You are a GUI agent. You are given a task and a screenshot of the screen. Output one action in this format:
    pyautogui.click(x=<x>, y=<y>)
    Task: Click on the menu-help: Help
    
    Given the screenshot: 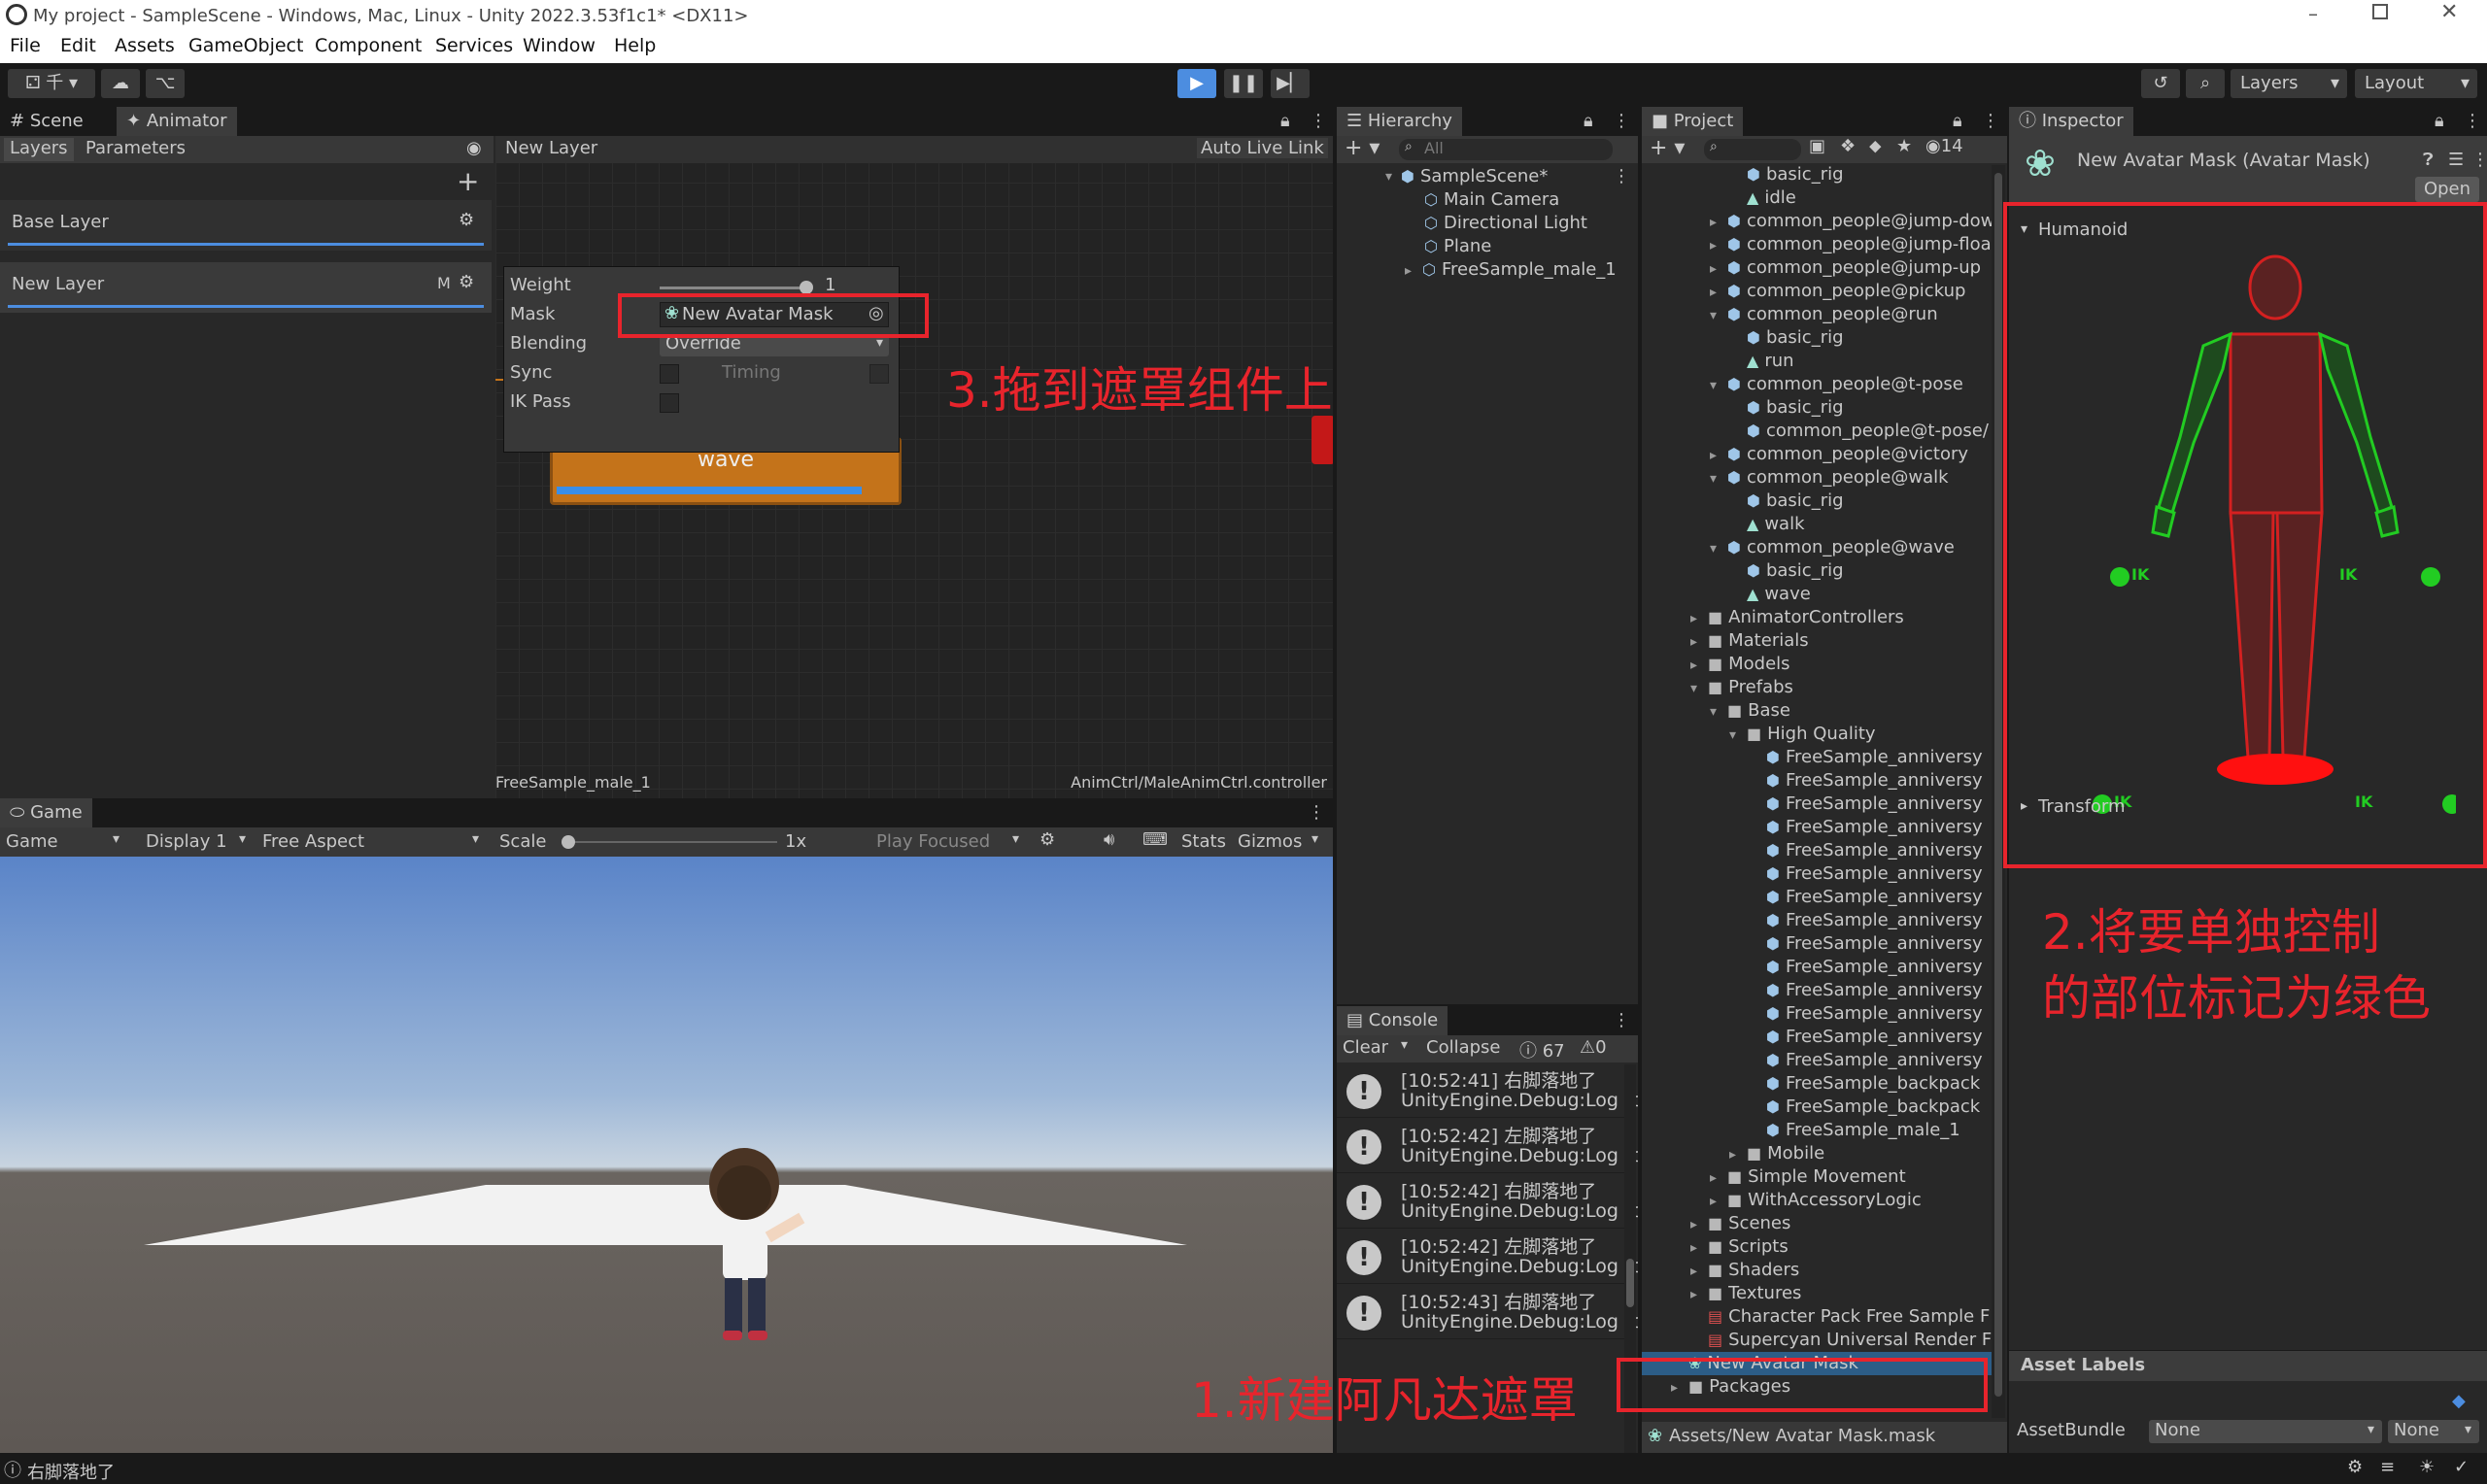 What is the action you would take?
    pyautogui.click(x=635, y=45)
    